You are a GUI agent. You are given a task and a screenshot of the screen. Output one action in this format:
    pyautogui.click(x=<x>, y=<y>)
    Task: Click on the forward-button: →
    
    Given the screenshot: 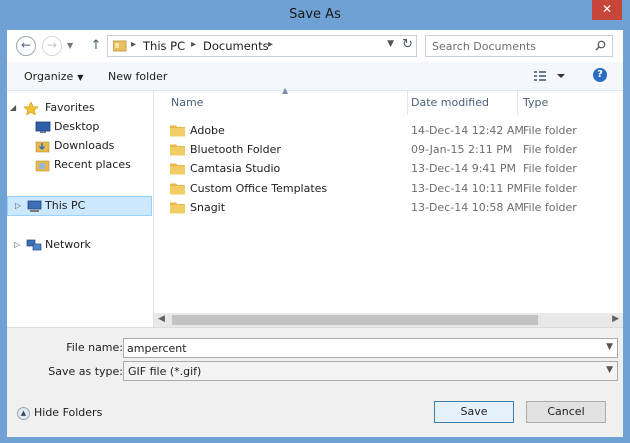 What is the action you would take?
    pyautogui.click(x=52, y=46)
    